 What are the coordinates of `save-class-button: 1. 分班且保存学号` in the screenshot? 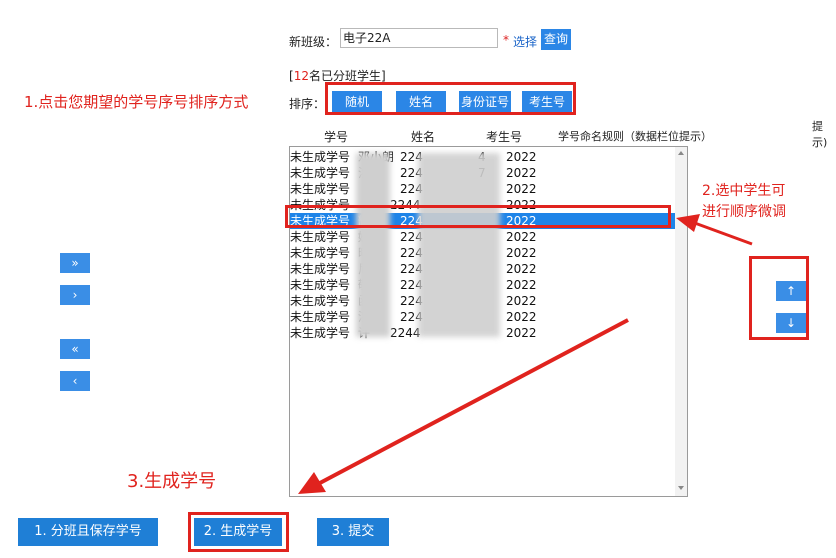 It's located at (88, 532).